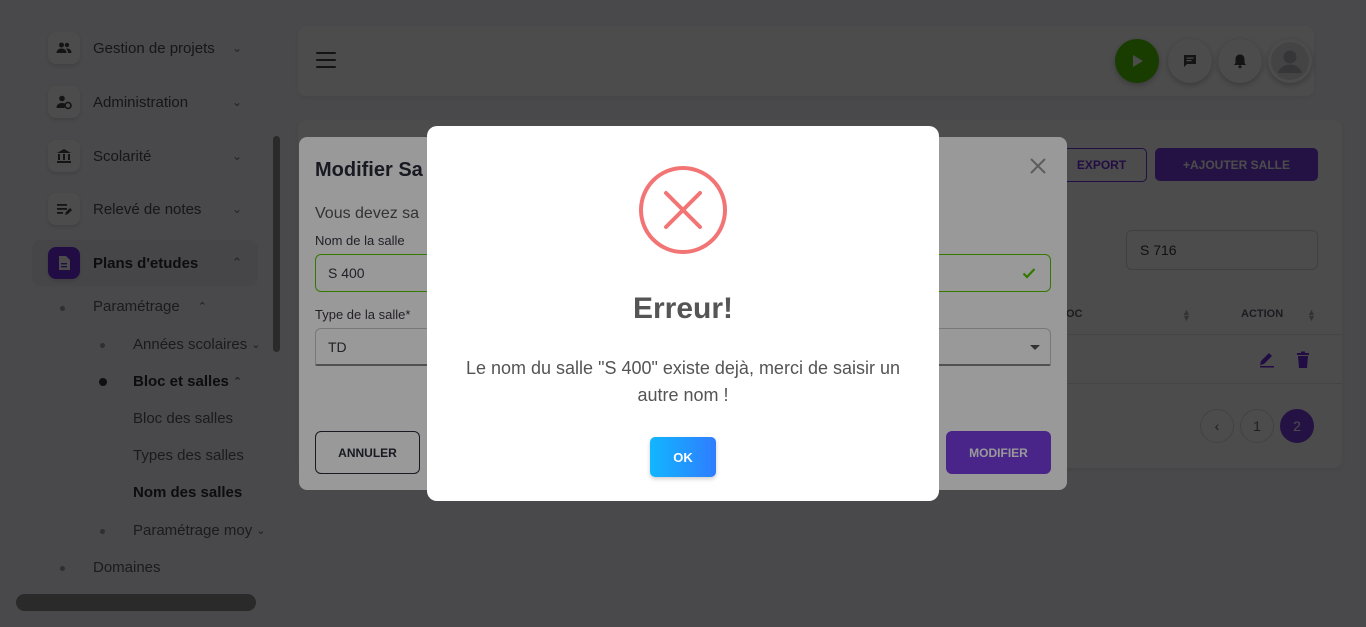 This screenshot has width=1366, height=627. Describe the element at coordinates (683, 308) in the screenshot. I see `alert-title: Erreur!` at that location.